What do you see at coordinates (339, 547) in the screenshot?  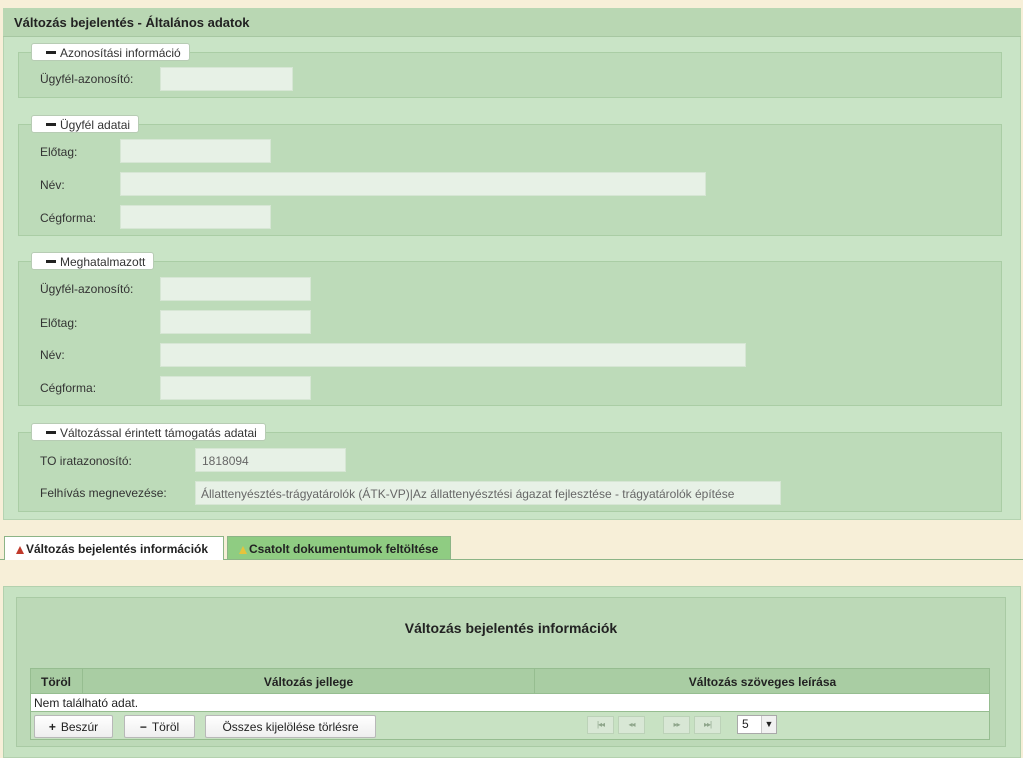 I see `tab-csatolt-dokumentumok: Csatolt dokumentumok feltöltése` at bounding box center [339, 547].